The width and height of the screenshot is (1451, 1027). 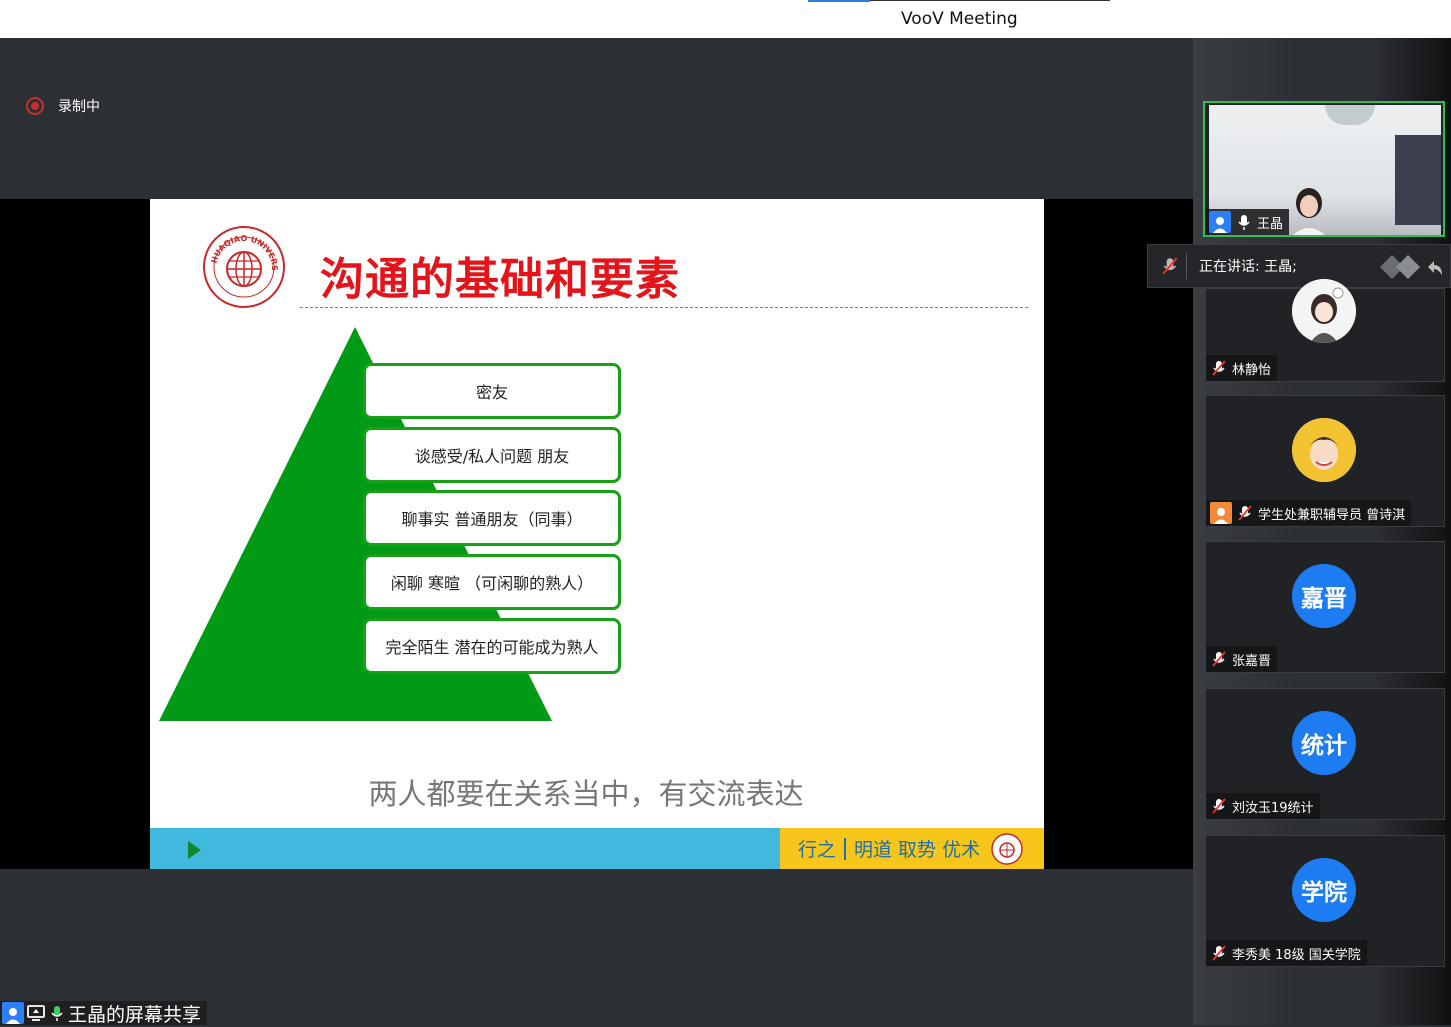 What do you see at coordinates (664, 307) in the screenshot?
I see `title-divider` at bounding box center [664, 307].